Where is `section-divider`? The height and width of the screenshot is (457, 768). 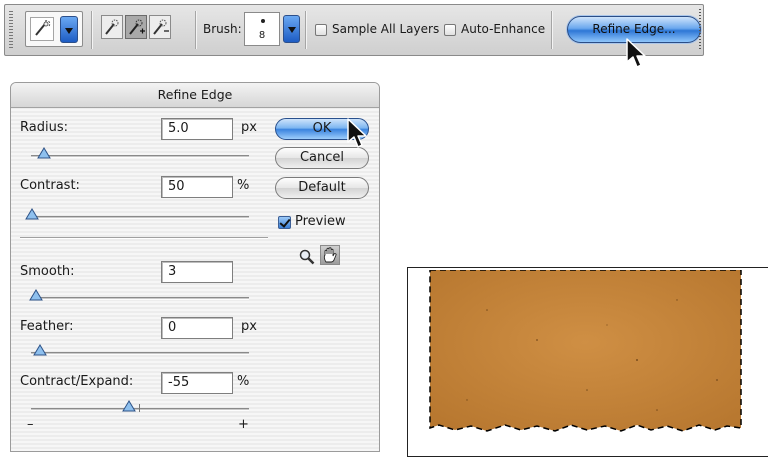 section-divider is located at coordinates (144, 238).